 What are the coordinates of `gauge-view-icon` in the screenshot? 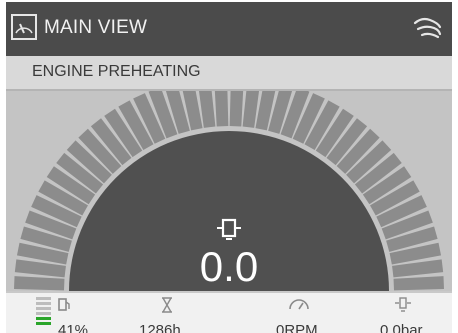 It's located at (24, 27).